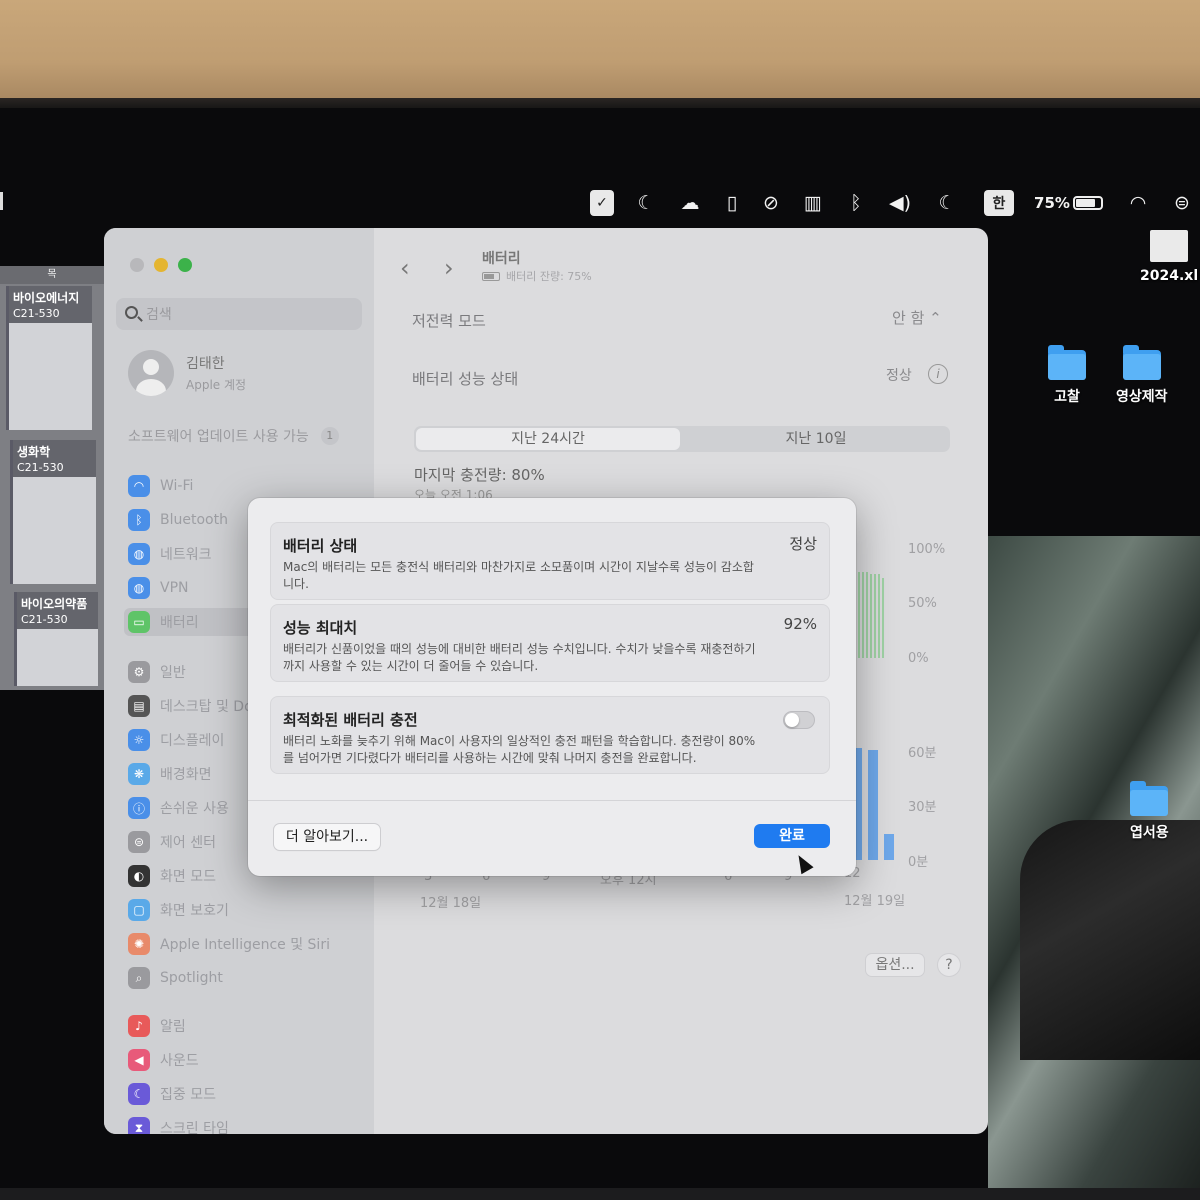  I want to click on app-status-icon: ✓, so click(602, 203).